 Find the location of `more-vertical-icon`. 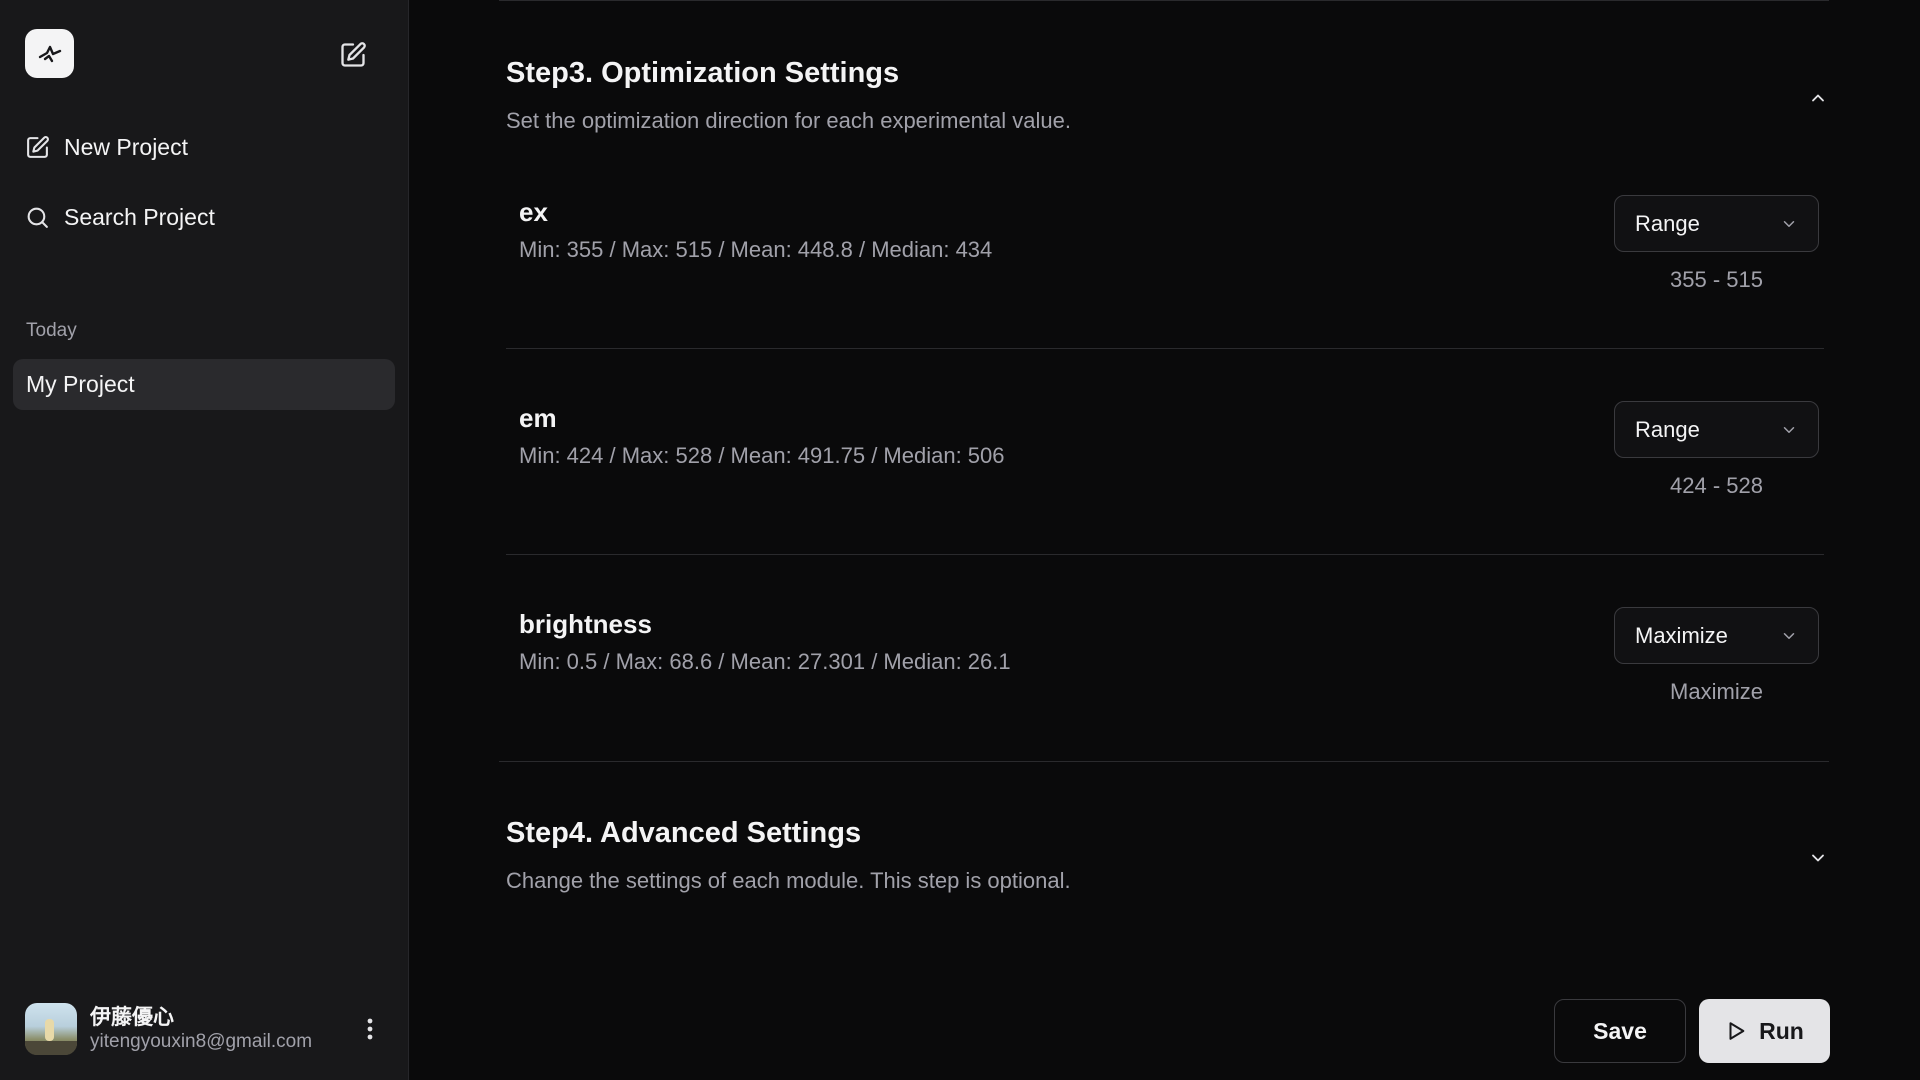

more-vertical-icon is located at coordinates (370, 1029).